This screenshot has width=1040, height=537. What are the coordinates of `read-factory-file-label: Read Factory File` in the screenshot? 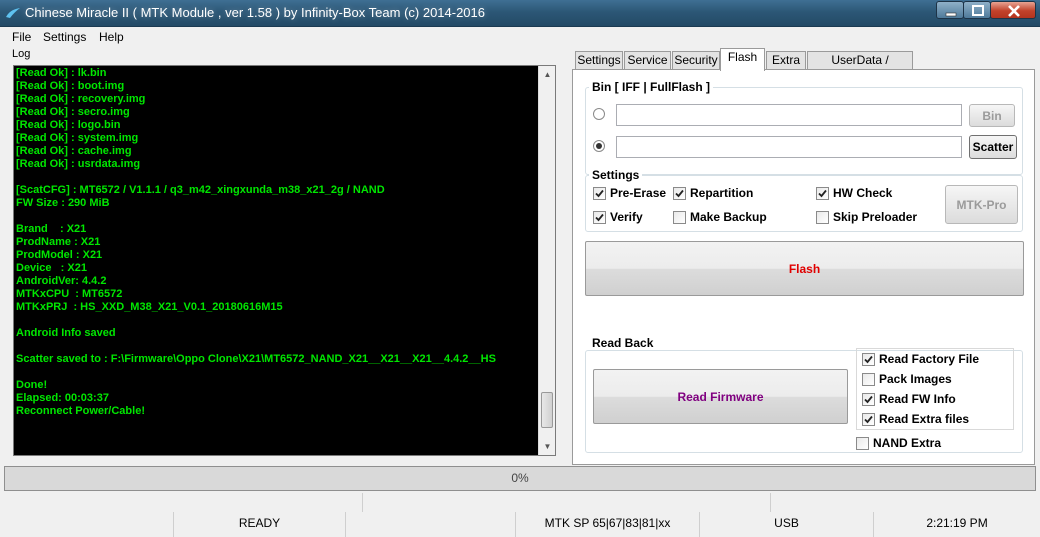 It's located at (929, 359).